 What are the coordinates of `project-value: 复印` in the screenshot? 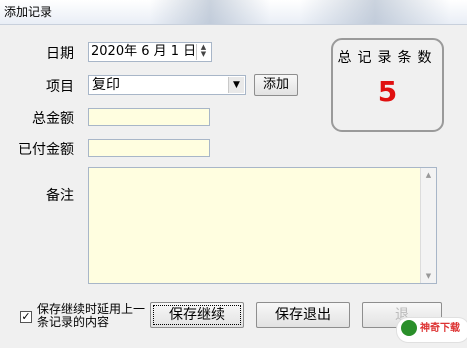 It's located at (106, 85).